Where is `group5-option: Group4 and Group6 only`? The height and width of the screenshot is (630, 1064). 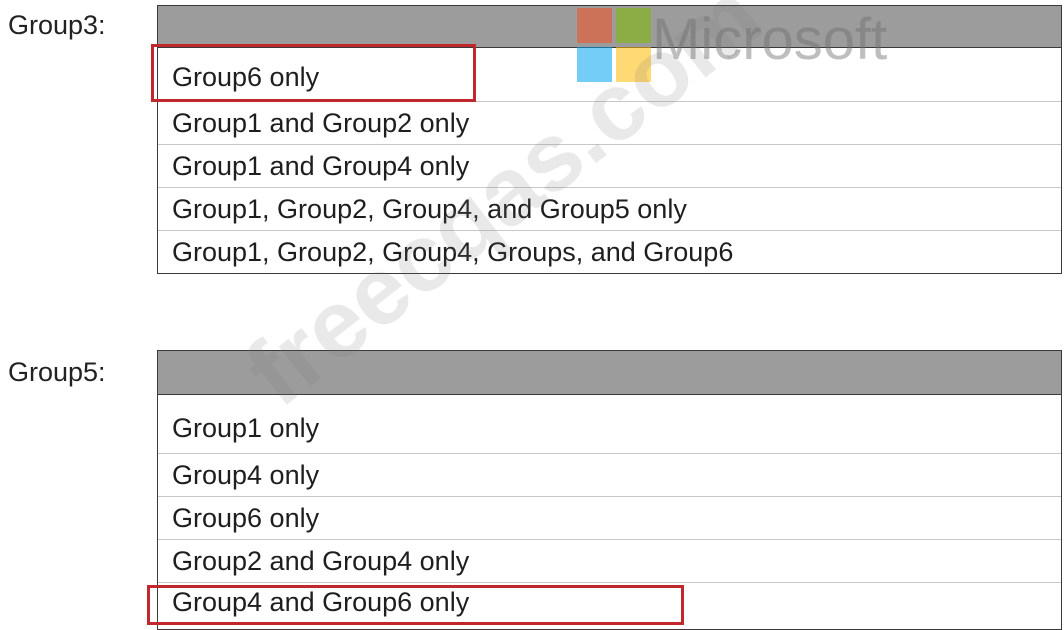
group5-option: Group4 and Group6 only is located at coordinates (609, 603).